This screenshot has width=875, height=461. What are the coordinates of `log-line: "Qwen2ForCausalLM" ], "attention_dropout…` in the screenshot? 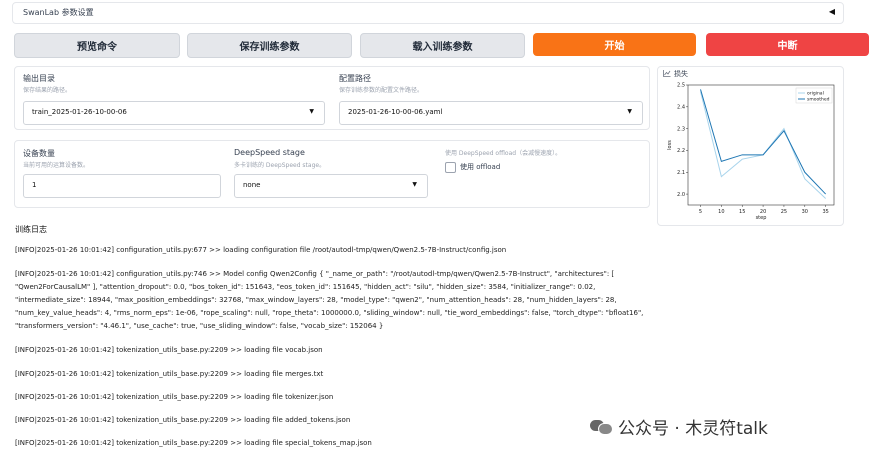 It's located at (305, 287).